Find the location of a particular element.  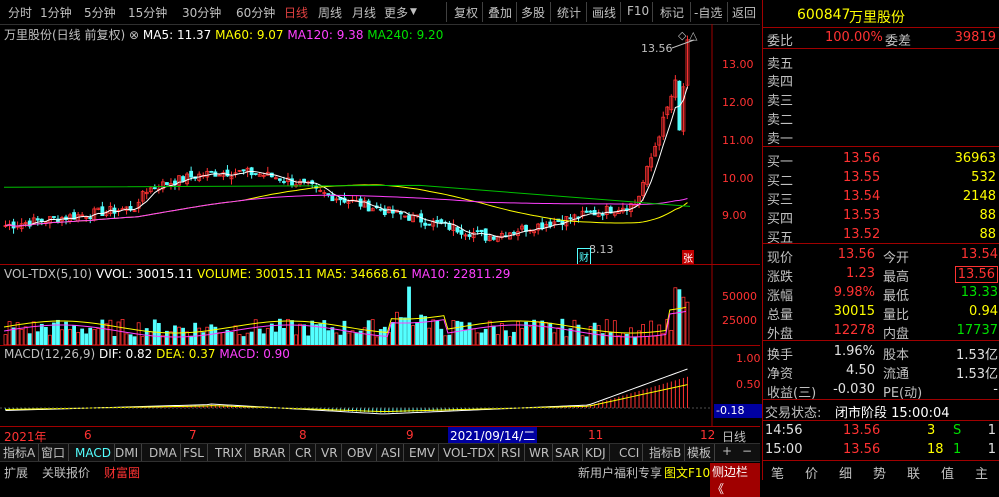

quote-tab: 主 is located at coordinates (981, 472).